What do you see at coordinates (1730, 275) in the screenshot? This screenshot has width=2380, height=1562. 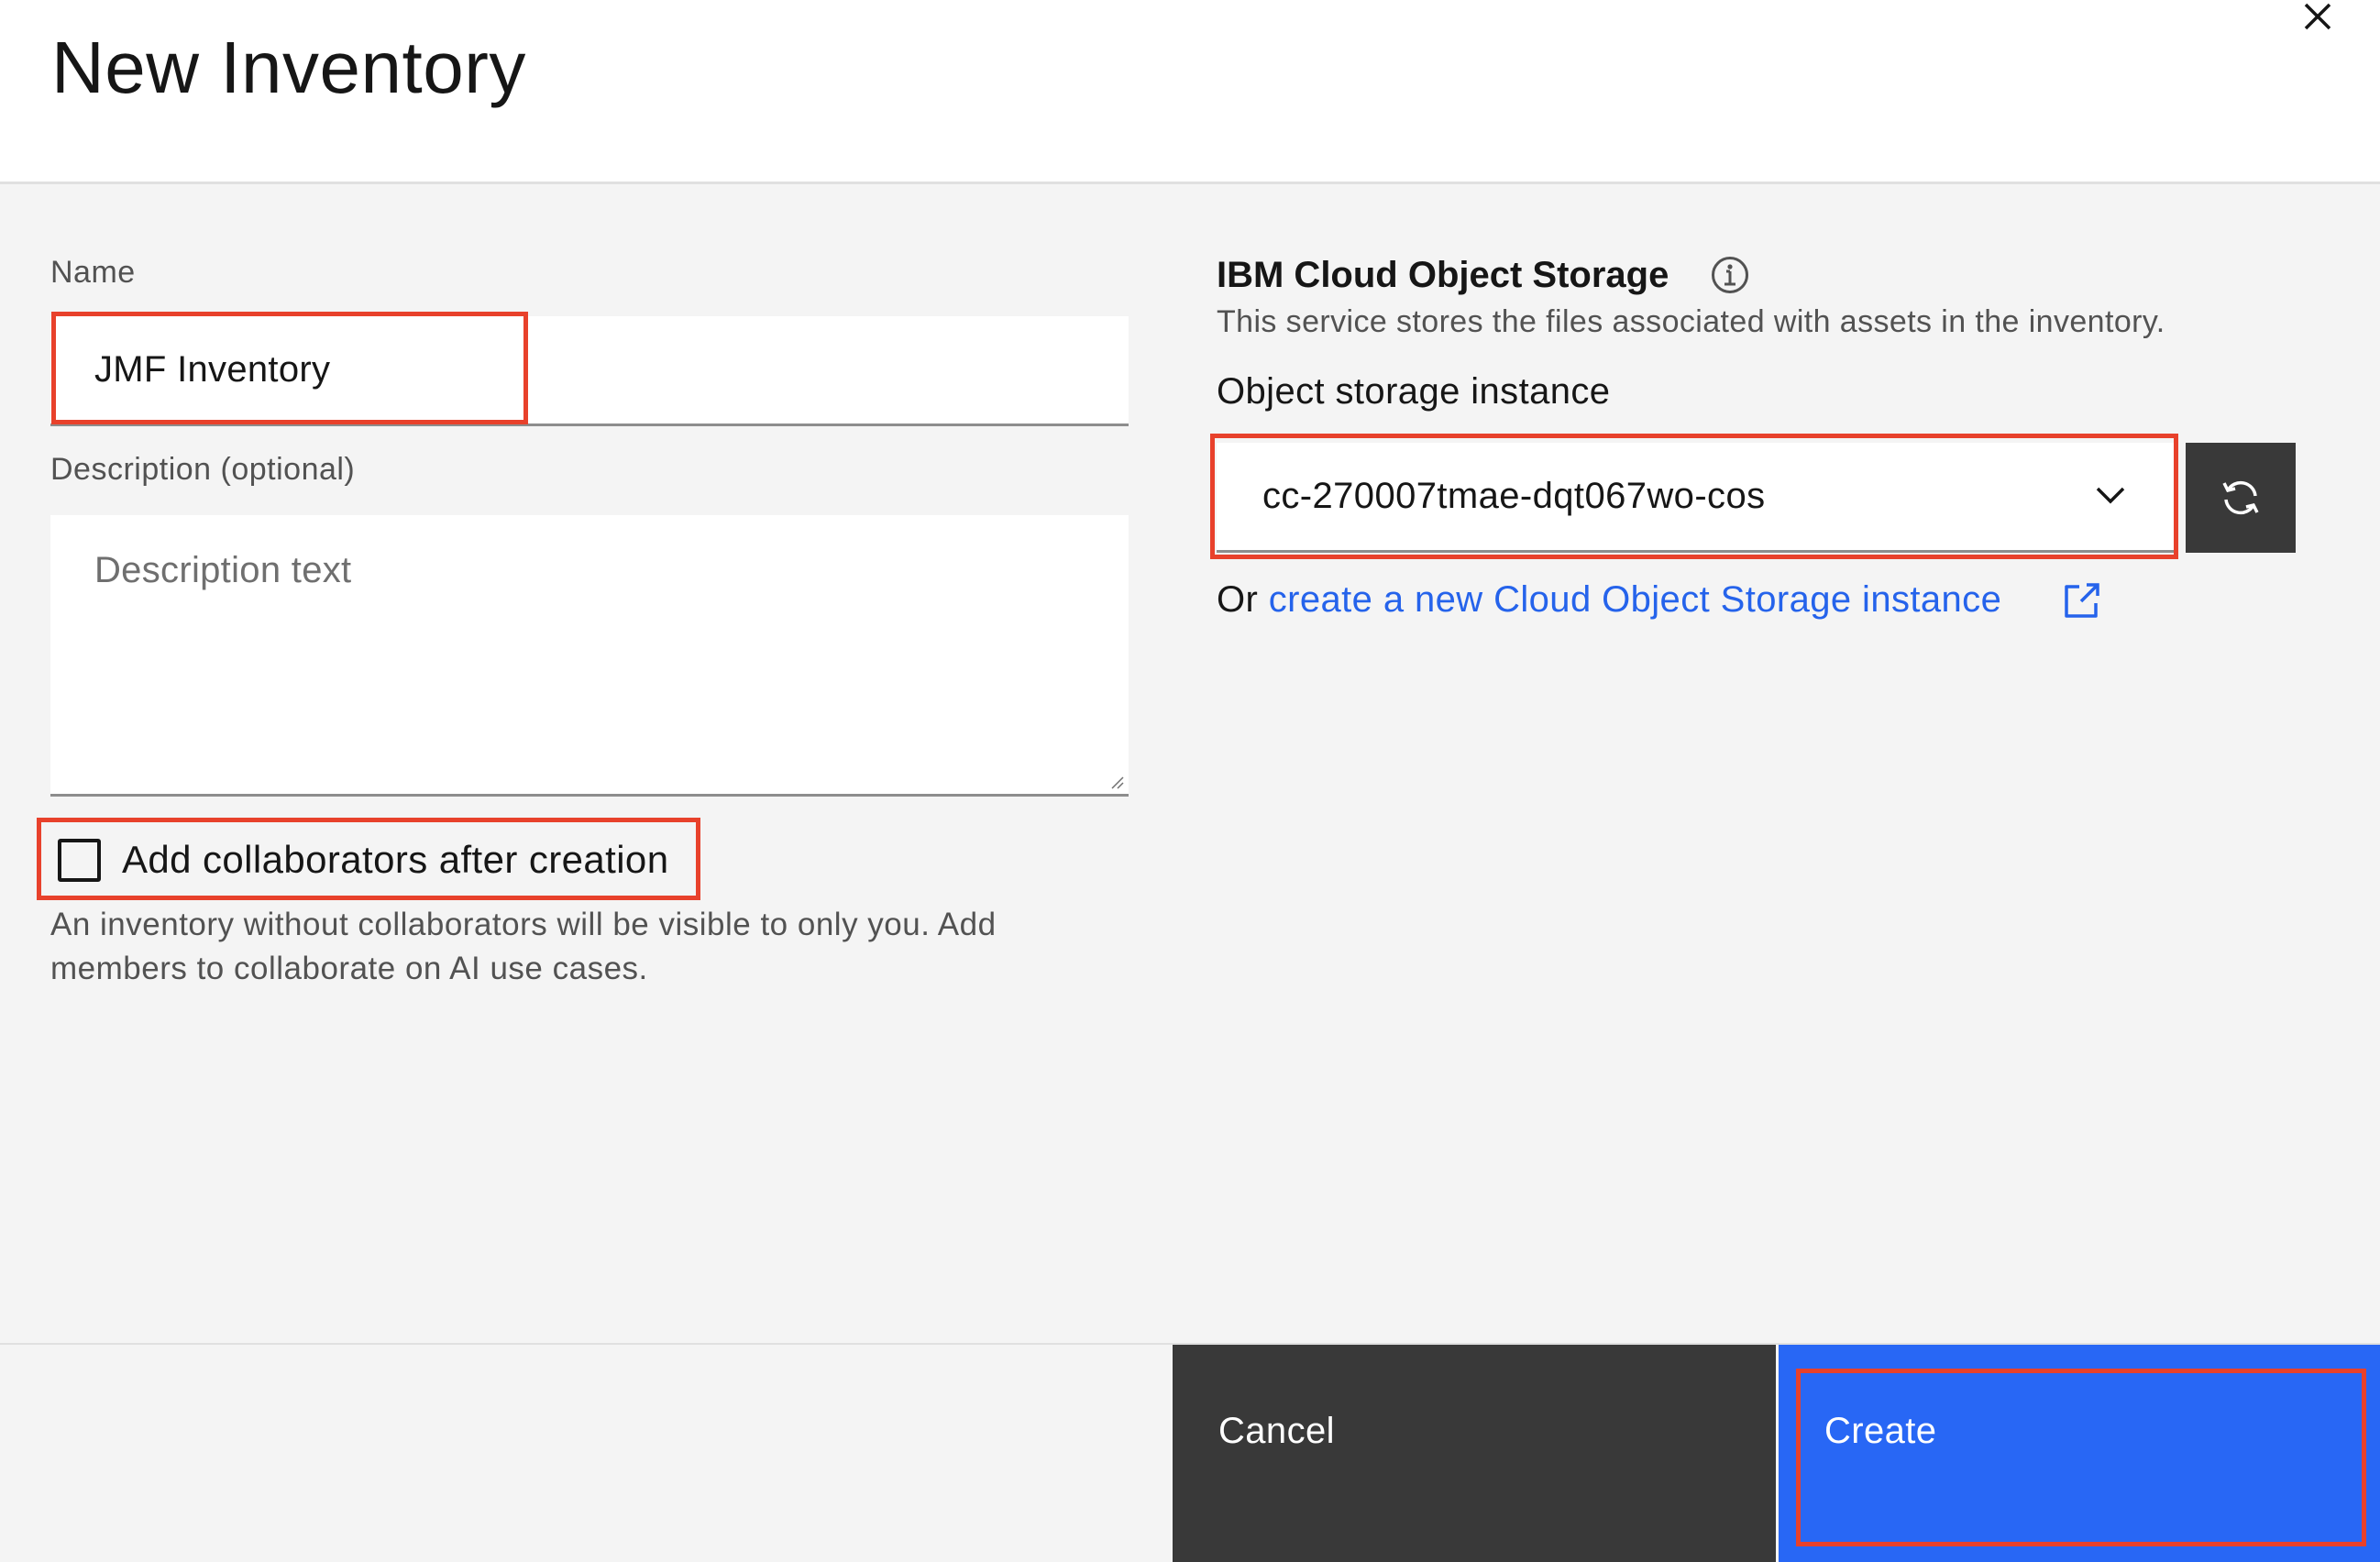 I see `info-icon` at bounding box center [1730, 275].